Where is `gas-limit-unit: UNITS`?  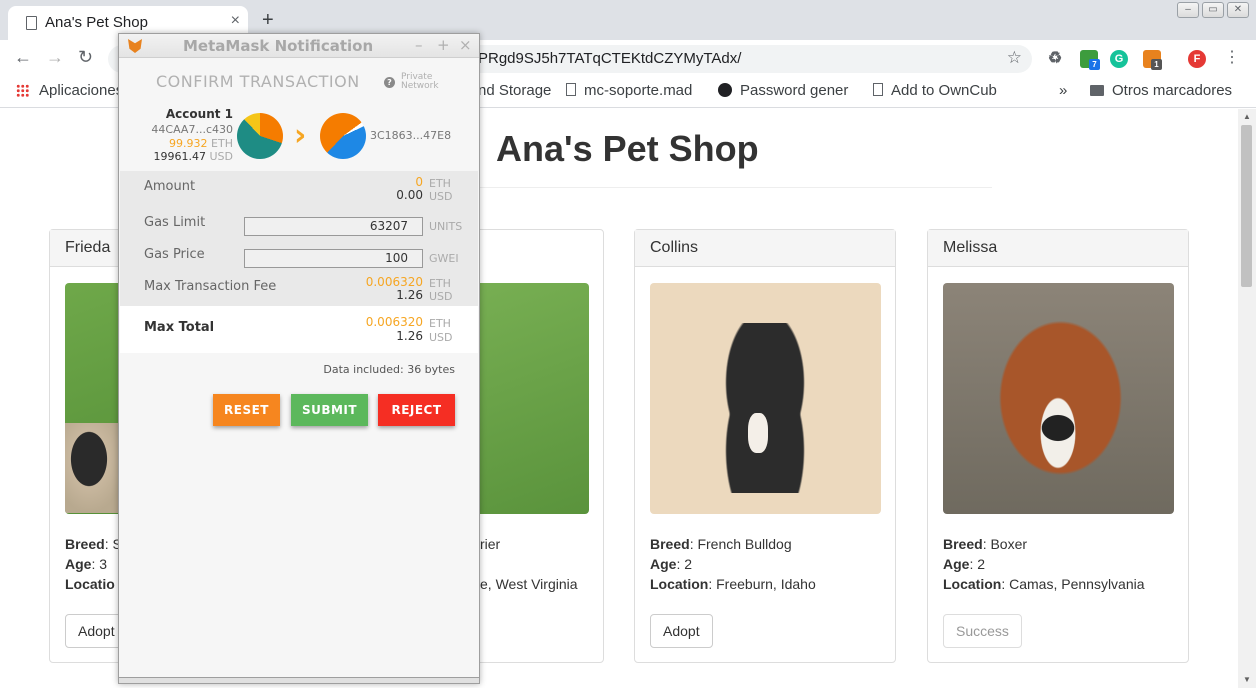
gas-limit-unit: UNITS is located at coordinates (446, 226).